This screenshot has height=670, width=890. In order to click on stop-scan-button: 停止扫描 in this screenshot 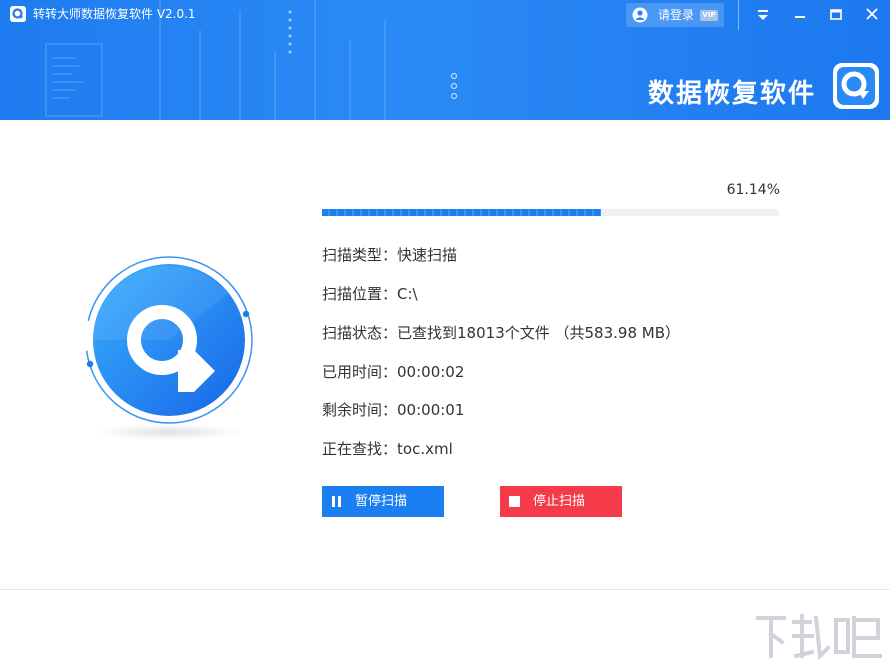, I will do `click(561, 501)`.